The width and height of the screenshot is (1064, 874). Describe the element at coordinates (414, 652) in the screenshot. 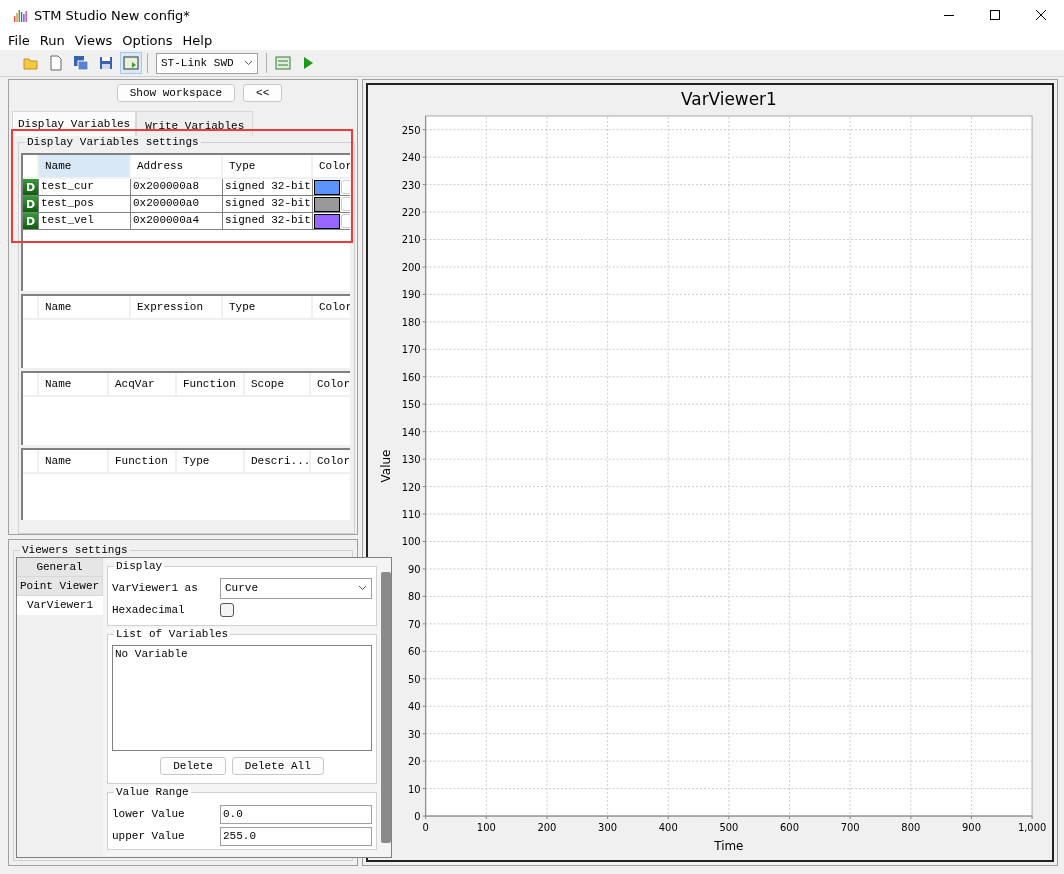

I see `y-tick-label: 60` at that location.